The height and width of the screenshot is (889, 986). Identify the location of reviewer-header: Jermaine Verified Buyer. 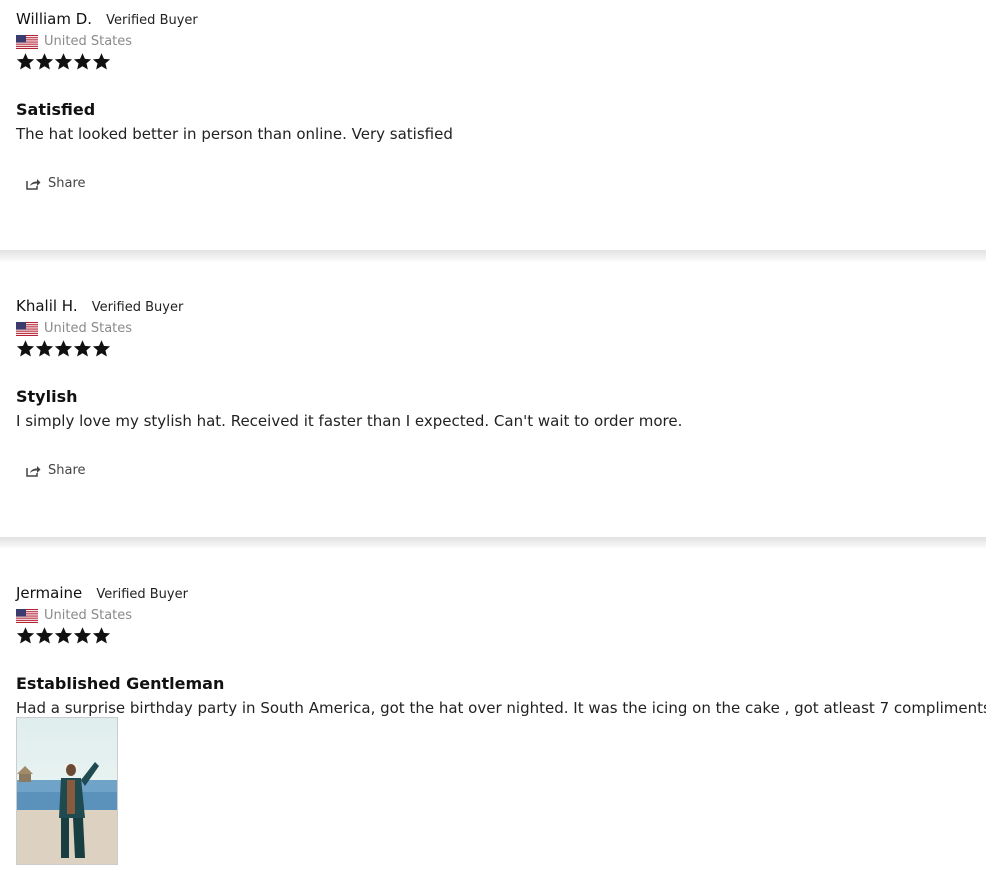
(102, 592).